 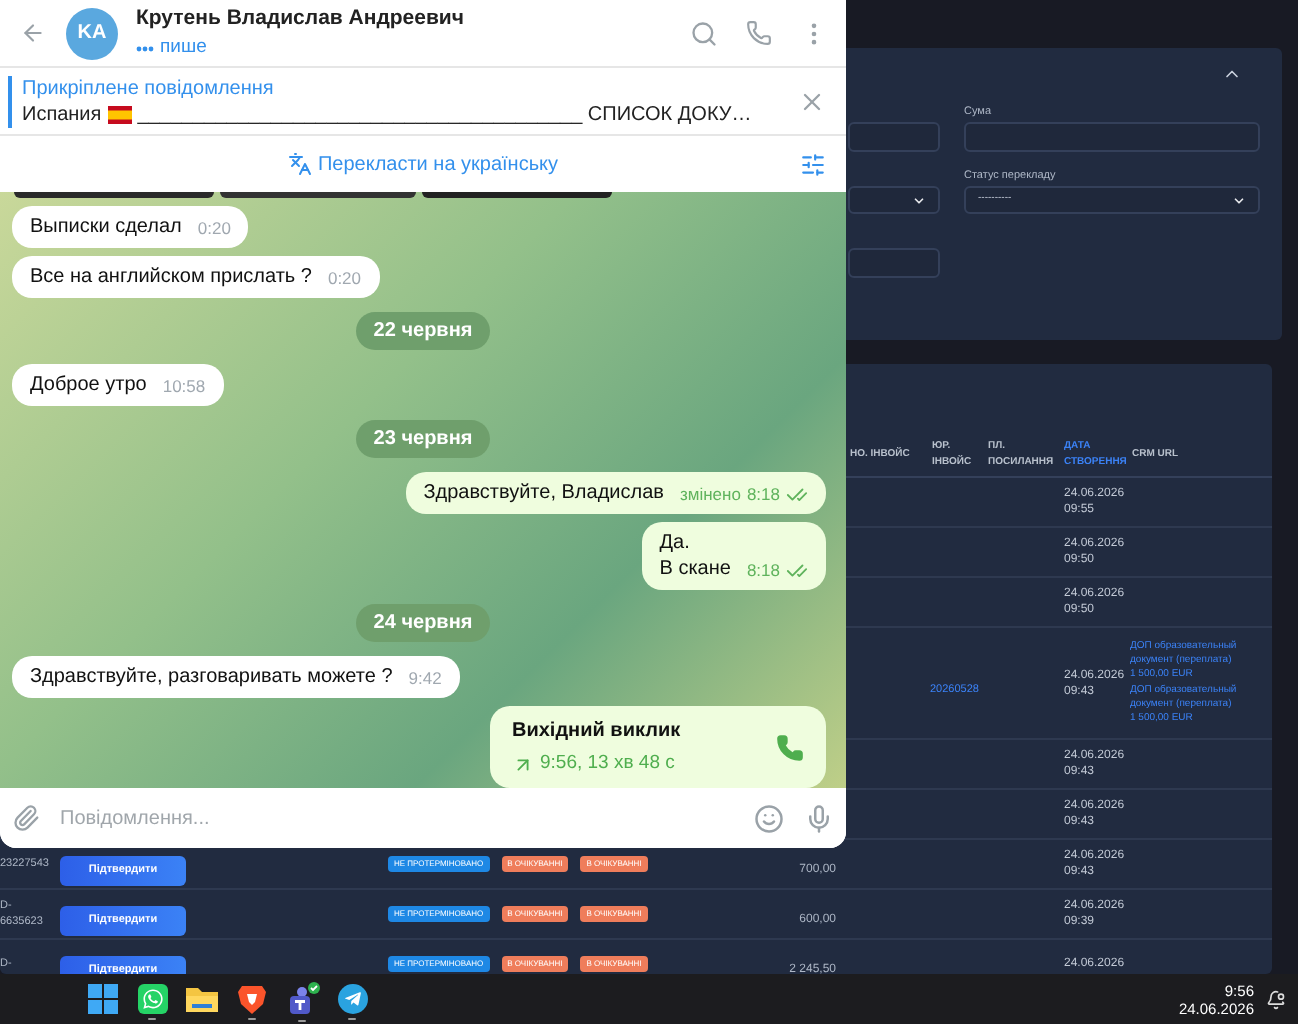 What do you see at coordinates (425, 679) in the screenshot?
I see `message-time: 9:42` at bounding box center [425, 679].